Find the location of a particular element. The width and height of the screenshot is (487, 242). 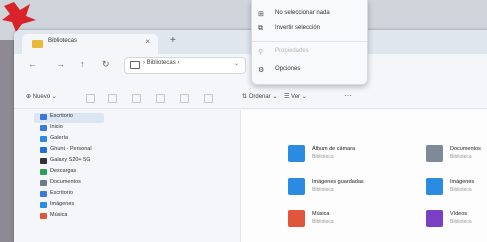

delete-icon is located at coordinates (208, 98).